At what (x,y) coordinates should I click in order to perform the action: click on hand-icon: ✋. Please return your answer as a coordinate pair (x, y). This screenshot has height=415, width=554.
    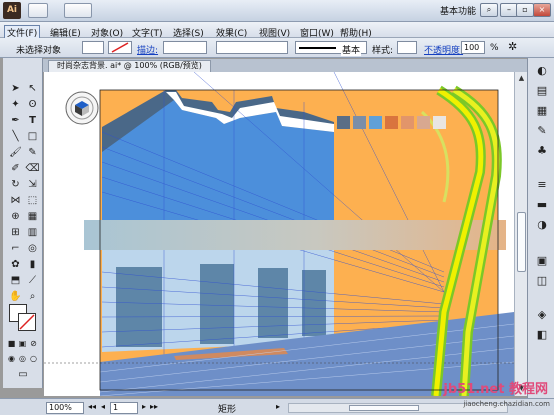
    Looking at the image, I should click on (15, 297).